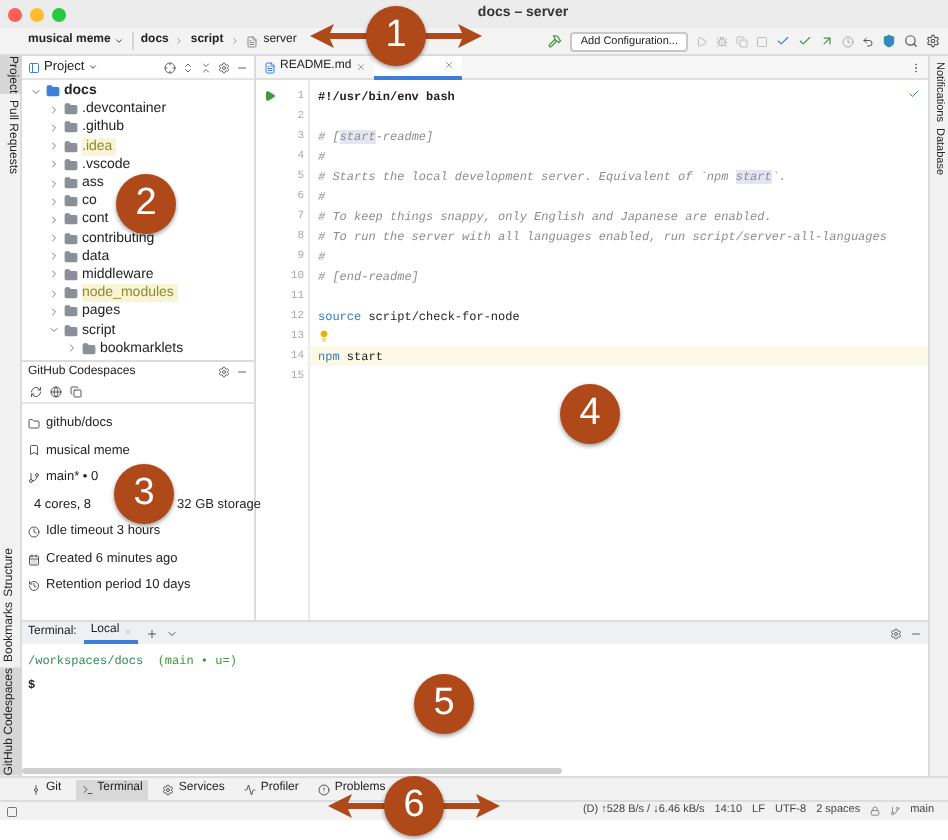 Image resolution: width=948 pixels, height=840 pixels. Describe the element at coordinates (324, 789) in the screenshot. I see `problems-icon` at that location.